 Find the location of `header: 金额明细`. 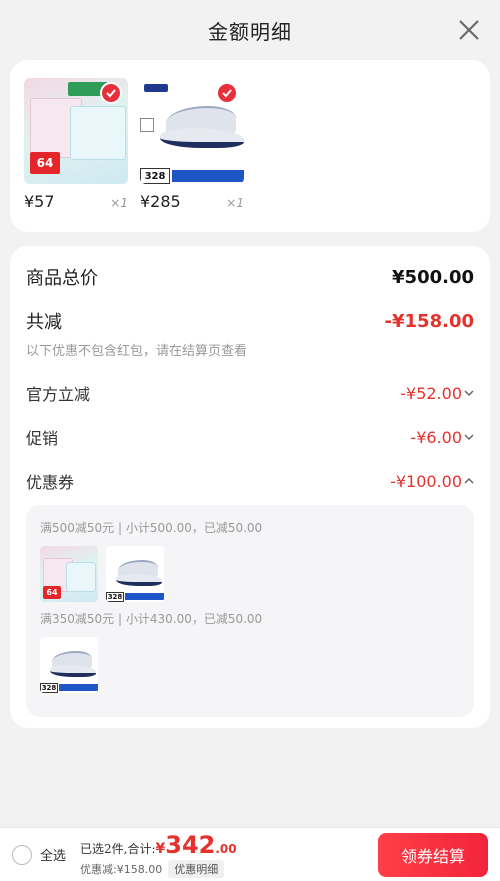

header: 金额明细 is located at coordinates (250, 30).